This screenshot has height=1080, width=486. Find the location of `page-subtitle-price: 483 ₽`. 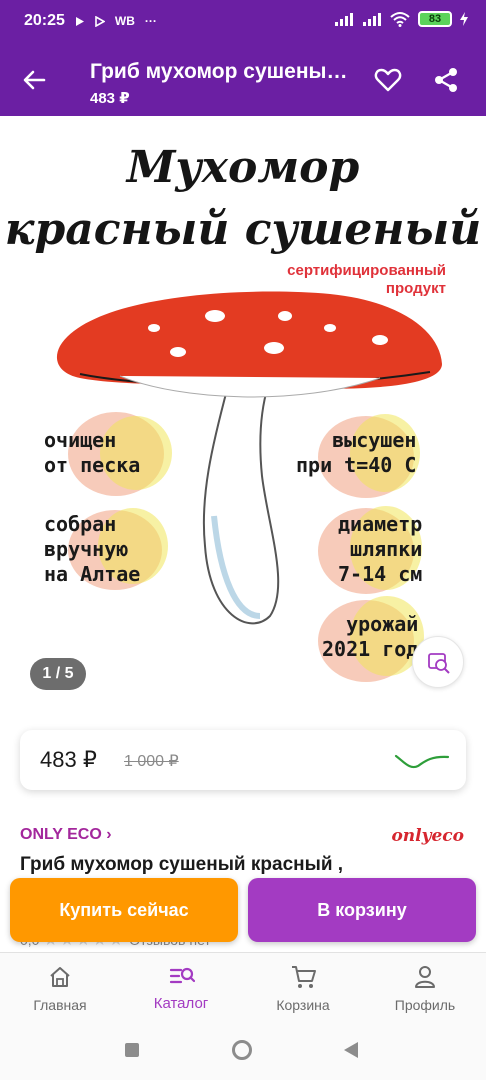

page-subtitle-price: 483 ₽ is located at coordinates (110, 98).